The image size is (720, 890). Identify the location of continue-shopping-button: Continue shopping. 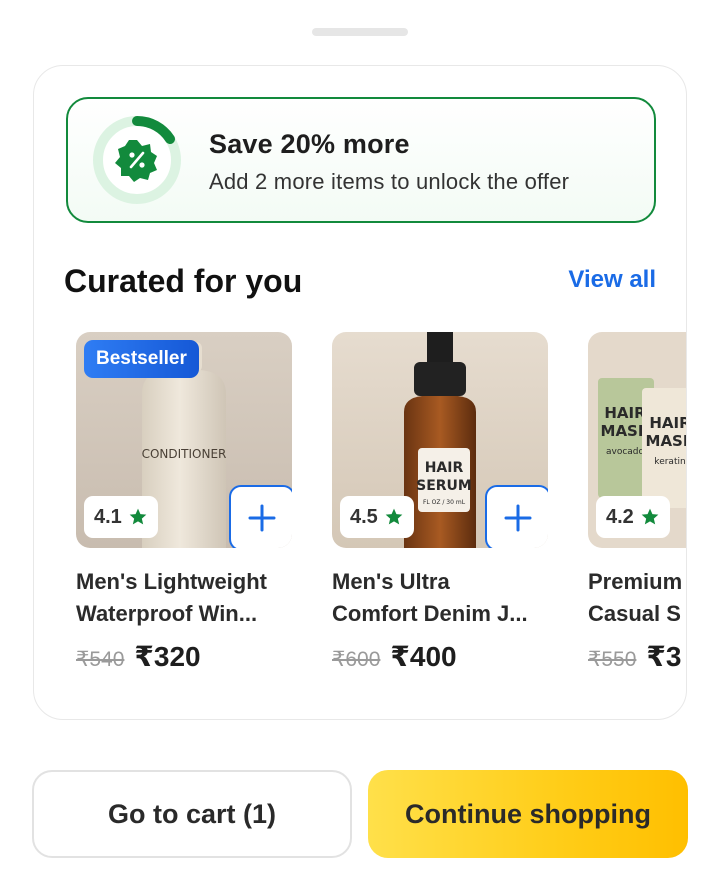
(528, 814).